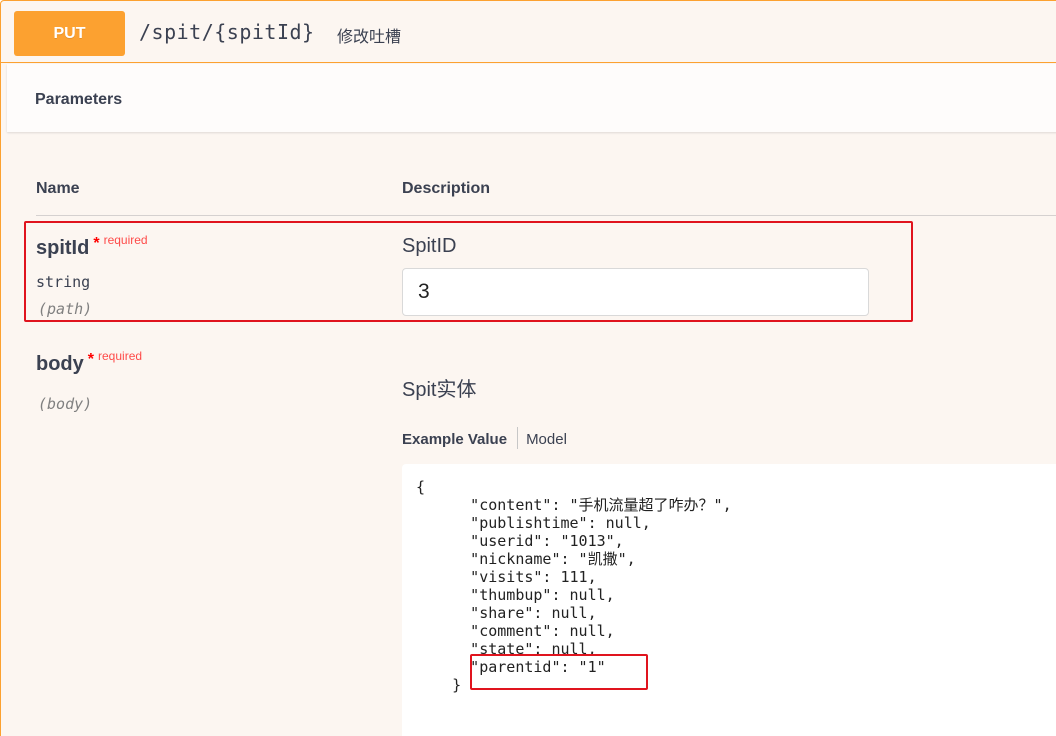 The width and height of the screenshot is (1056, 736). Describe the element at coordinates (533, 523) in the screenshot. I see `example-json-line: "publishtime": null,` at that location.